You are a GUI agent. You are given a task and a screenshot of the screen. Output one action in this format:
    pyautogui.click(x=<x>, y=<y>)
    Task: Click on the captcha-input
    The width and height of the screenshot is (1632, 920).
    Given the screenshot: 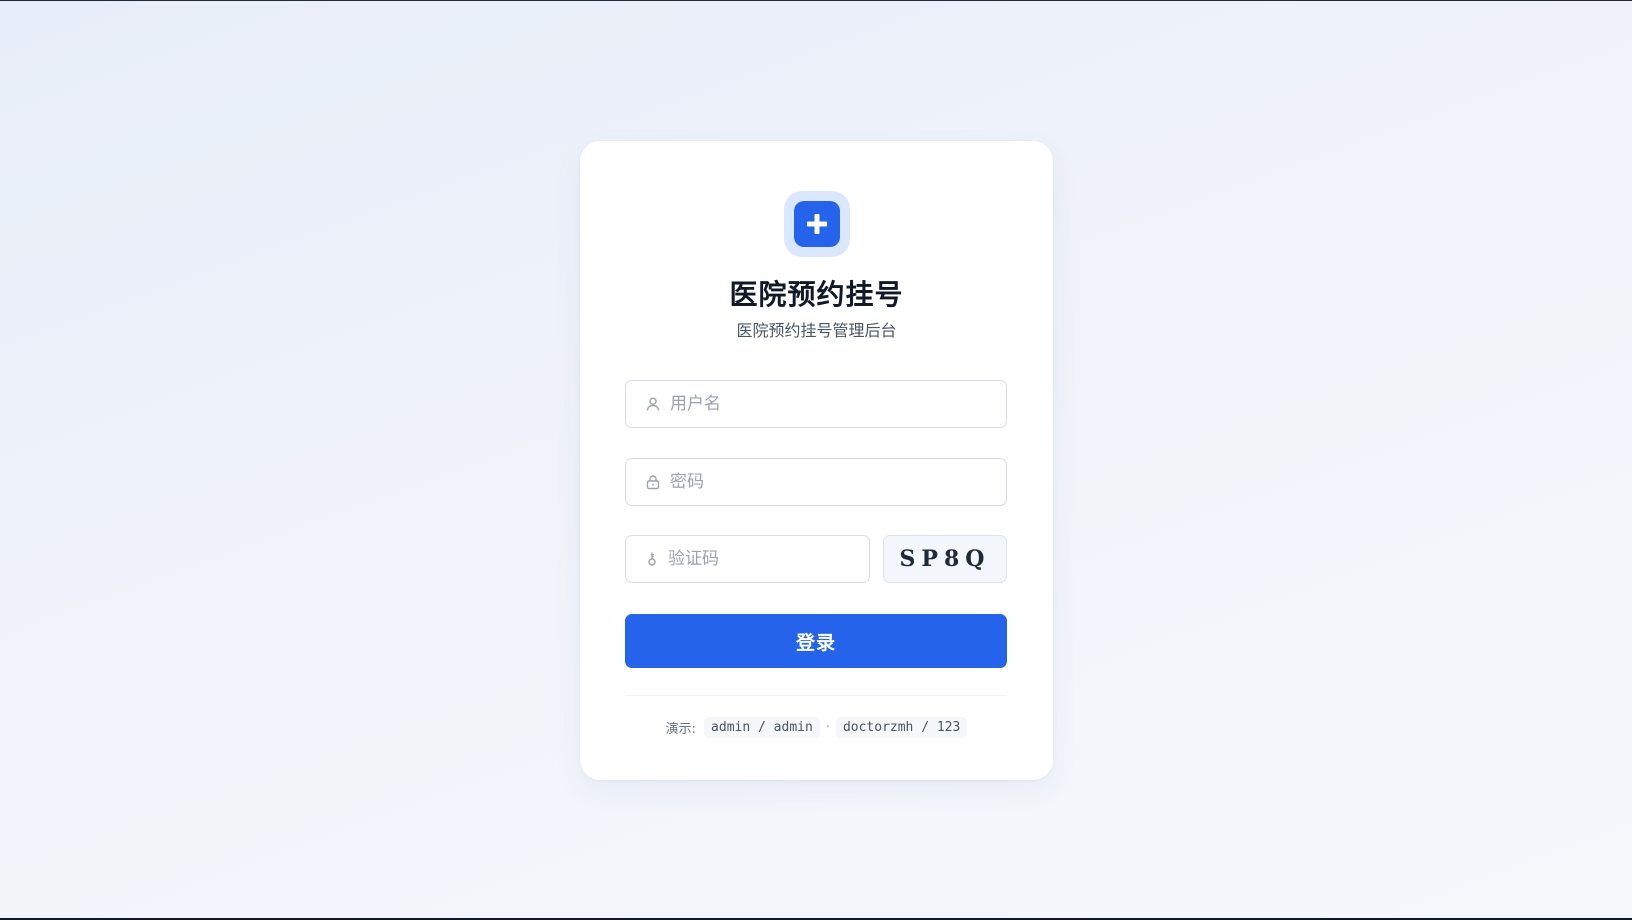 What is the action you would take?
    pyautogui.click(x=777, y=559)
    